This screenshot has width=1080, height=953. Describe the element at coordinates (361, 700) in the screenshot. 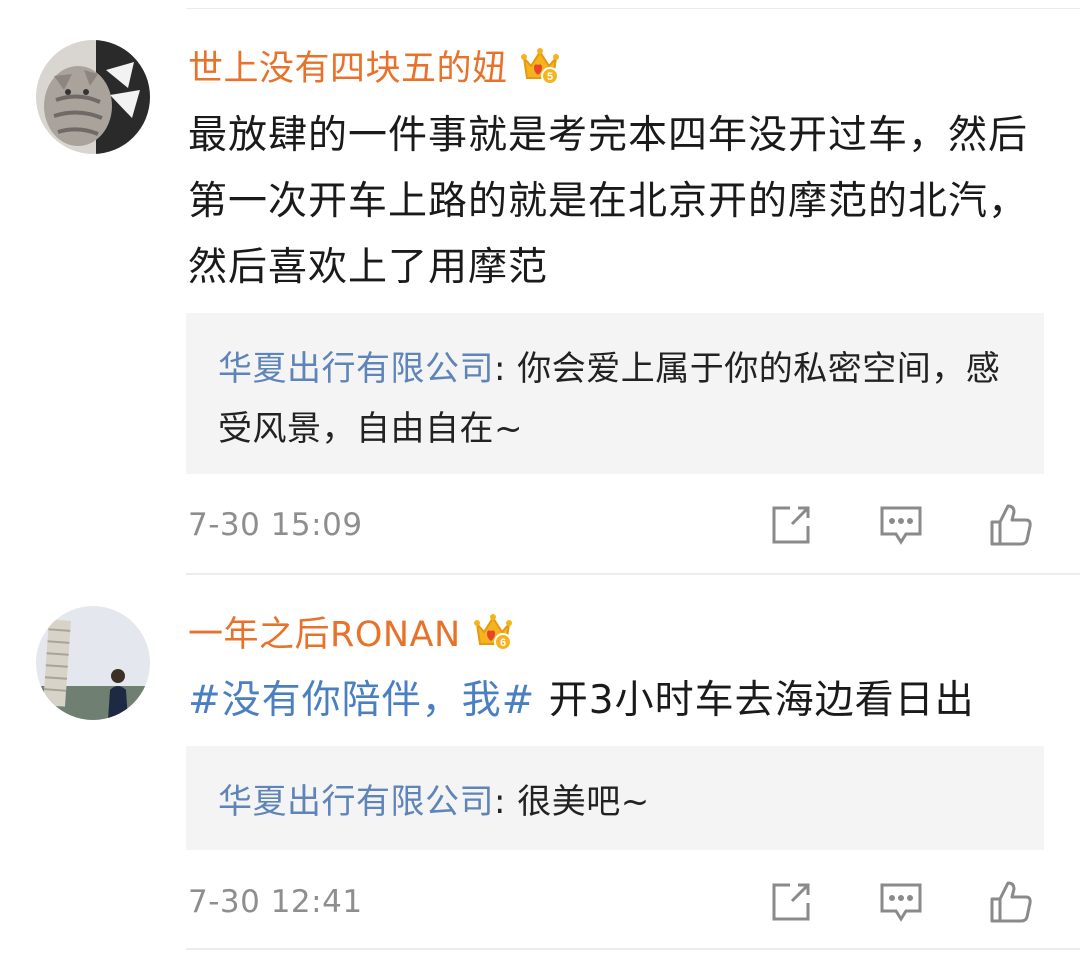

I see `topic-link: #没有你陪伴，我#` at that location.